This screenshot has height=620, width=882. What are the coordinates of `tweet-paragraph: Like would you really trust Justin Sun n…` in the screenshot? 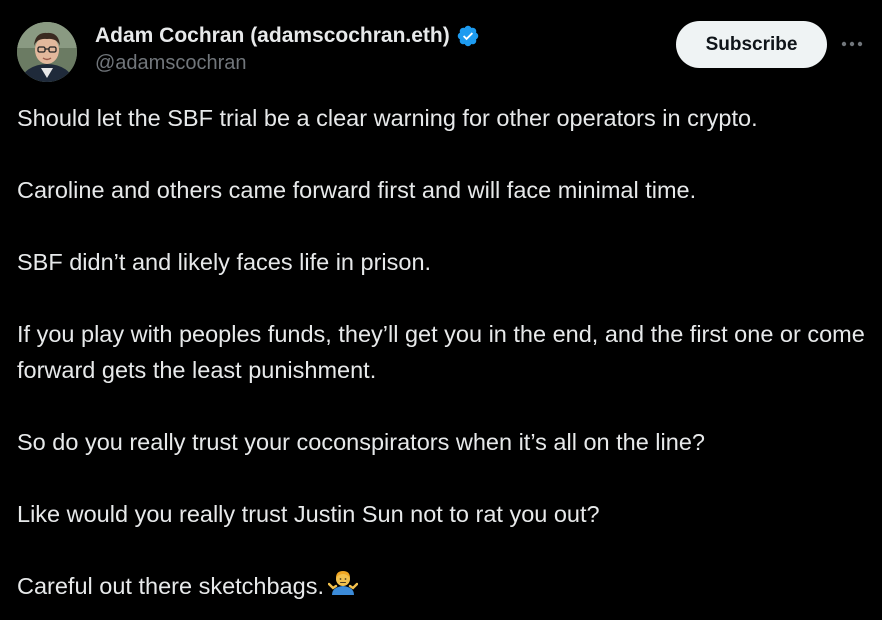 It's located at (308, 514).